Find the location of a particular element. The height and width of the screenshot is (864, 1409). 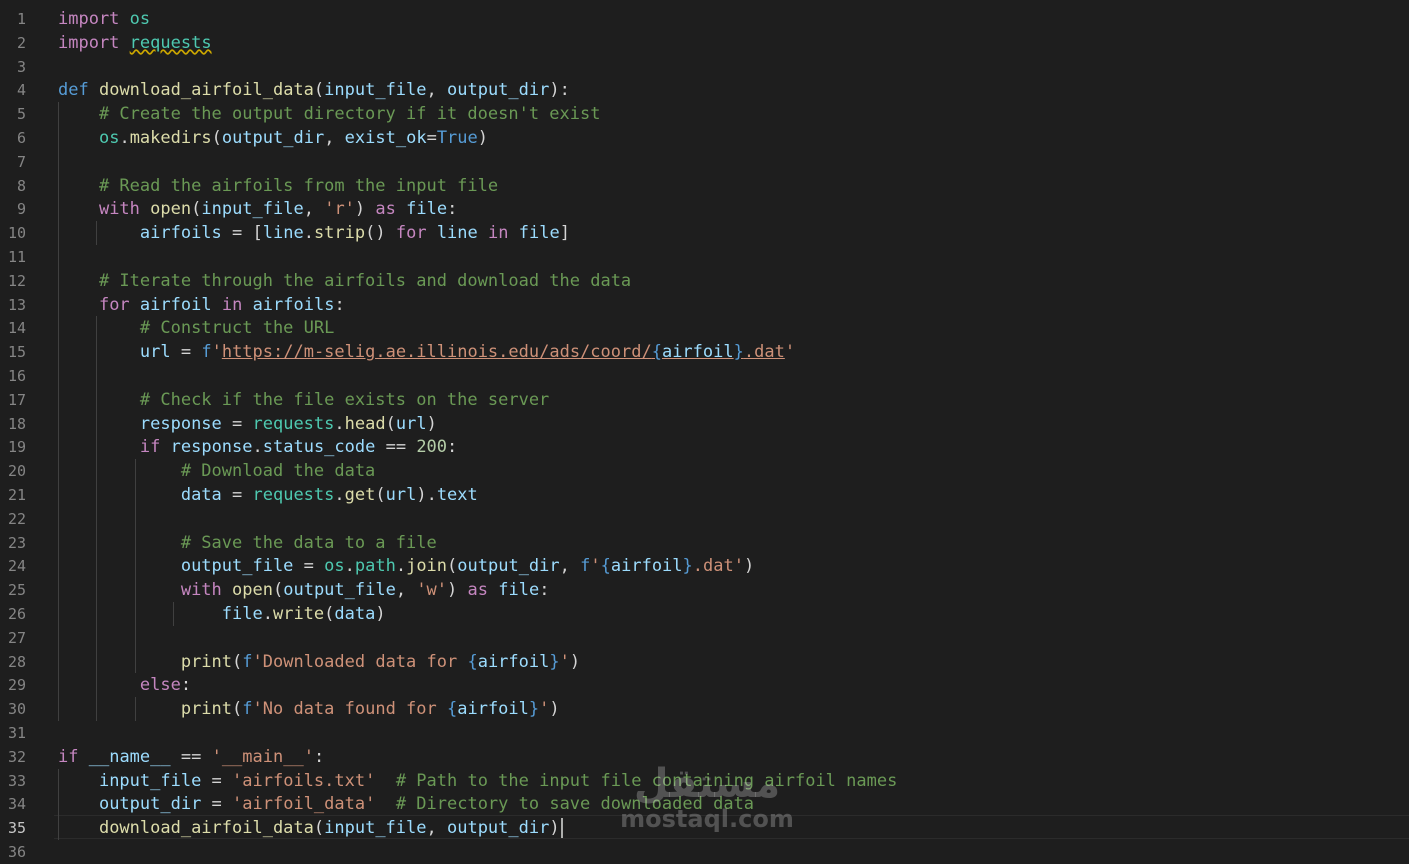

code-line: 20 # Download the data is located at coordinates (704, 471).